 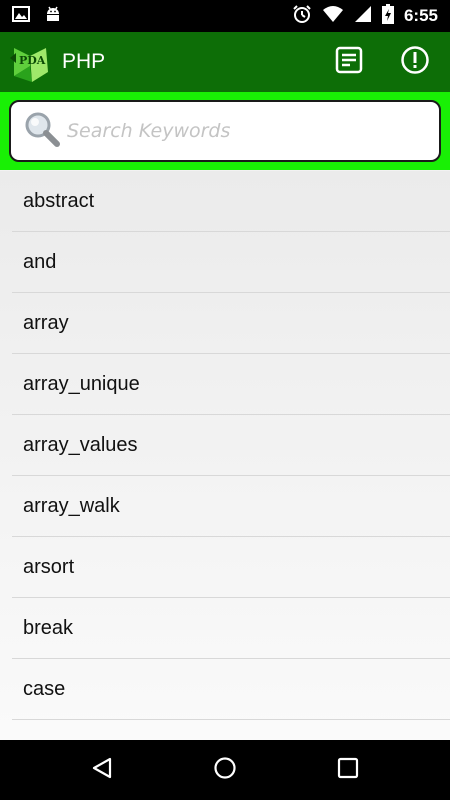 I want to click on signal-icon, so click(x=363, y=16).